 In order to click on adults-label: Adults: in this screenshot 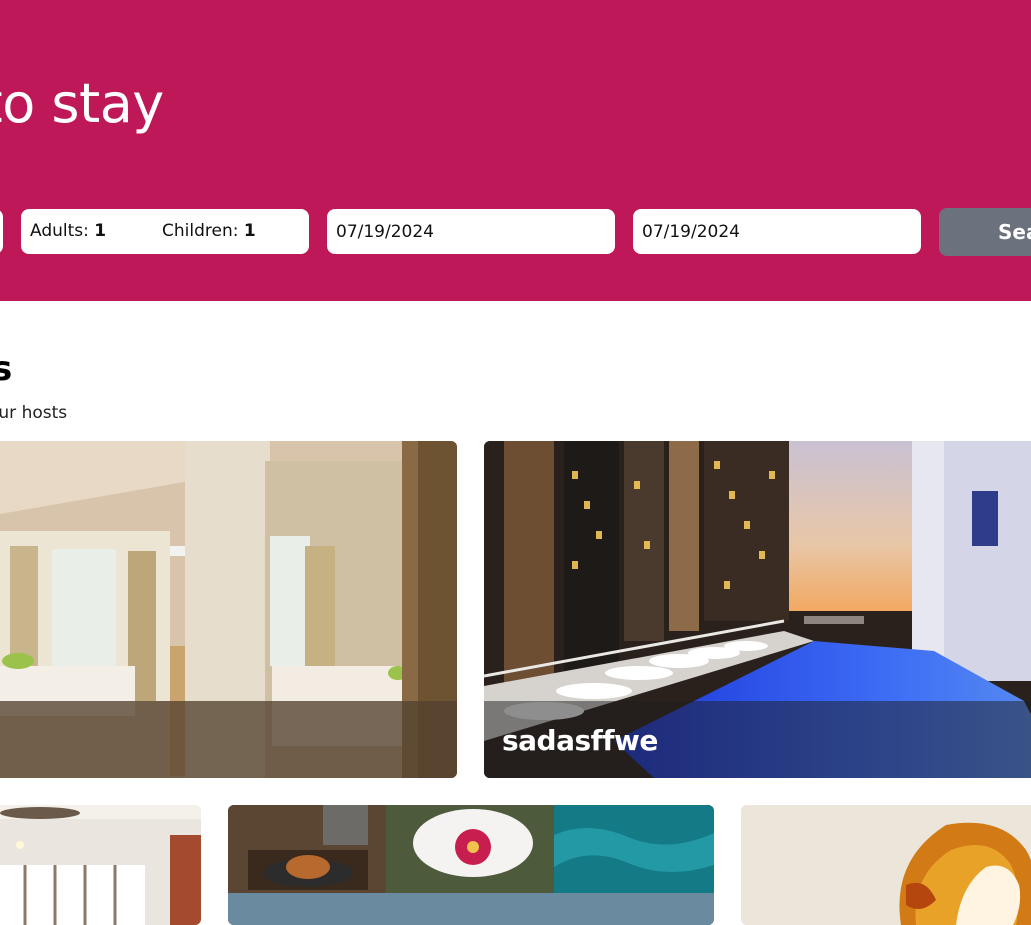, I will do `click(59, 231)`.